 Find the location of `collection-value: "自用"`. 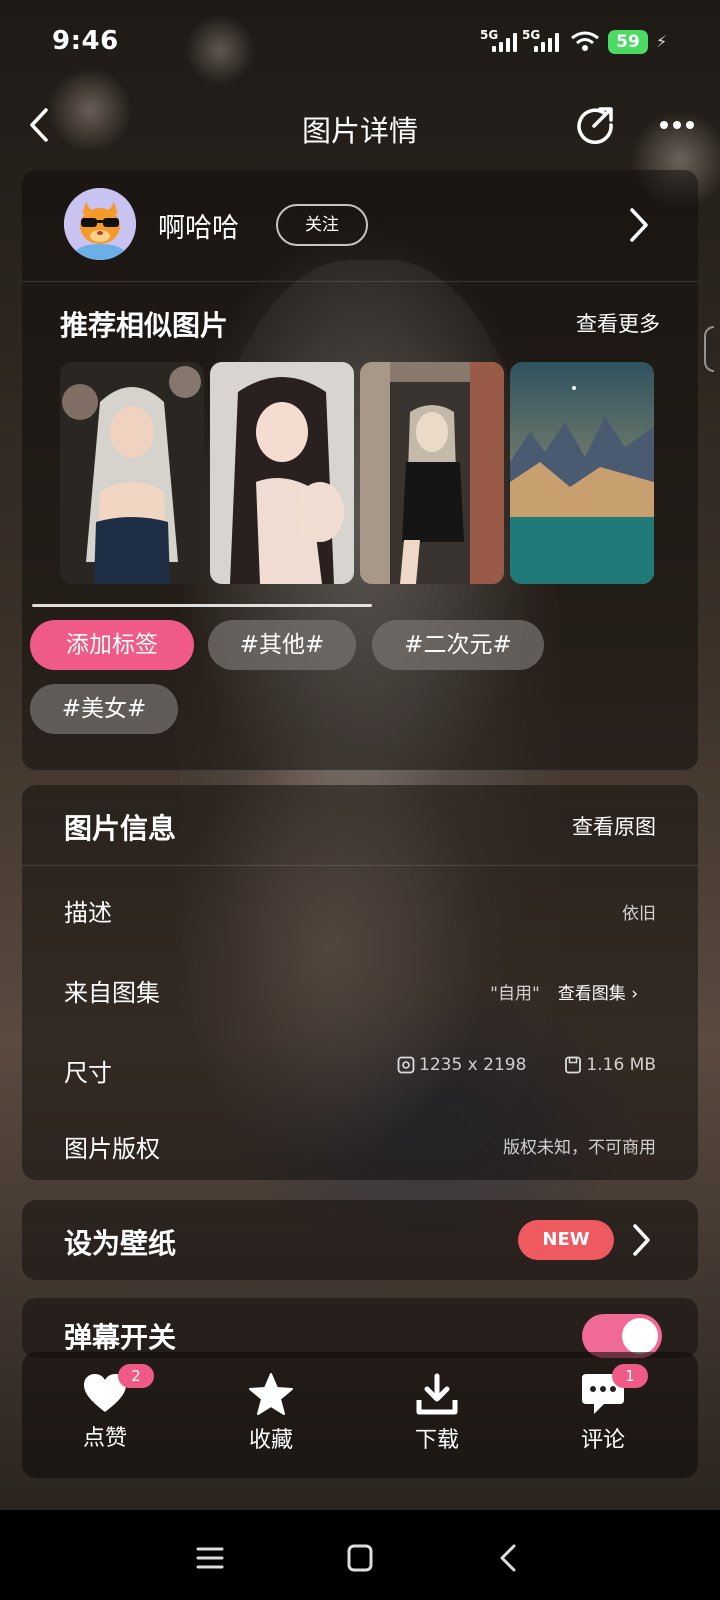

collection-value: "自用" is located at coordinates (515, 994).